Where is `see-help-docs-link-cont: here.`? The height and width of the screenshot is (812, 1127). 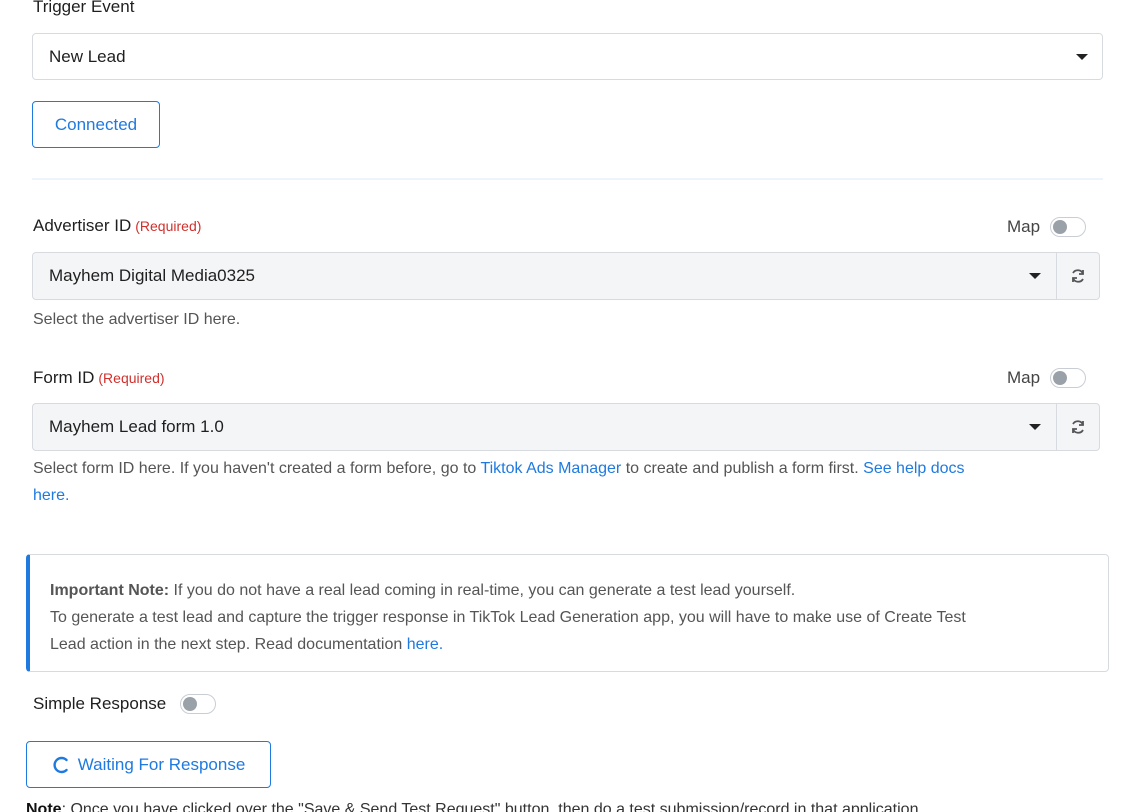 see-help-docs-link-cont: here. is located at coordinates (51, 495).